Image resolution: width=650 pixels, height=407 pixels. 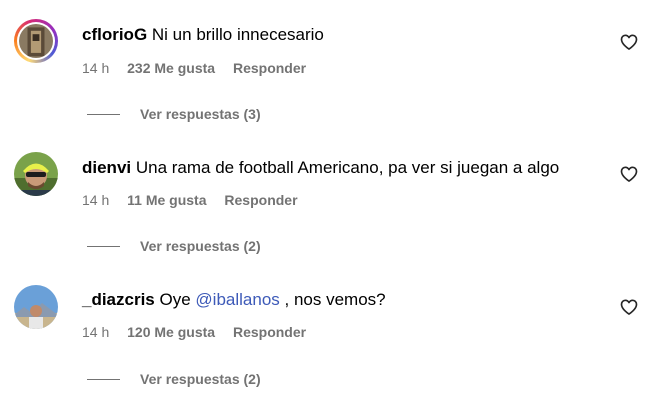 I want to click on comment-username: dienvi, so click(x=106, y=167).